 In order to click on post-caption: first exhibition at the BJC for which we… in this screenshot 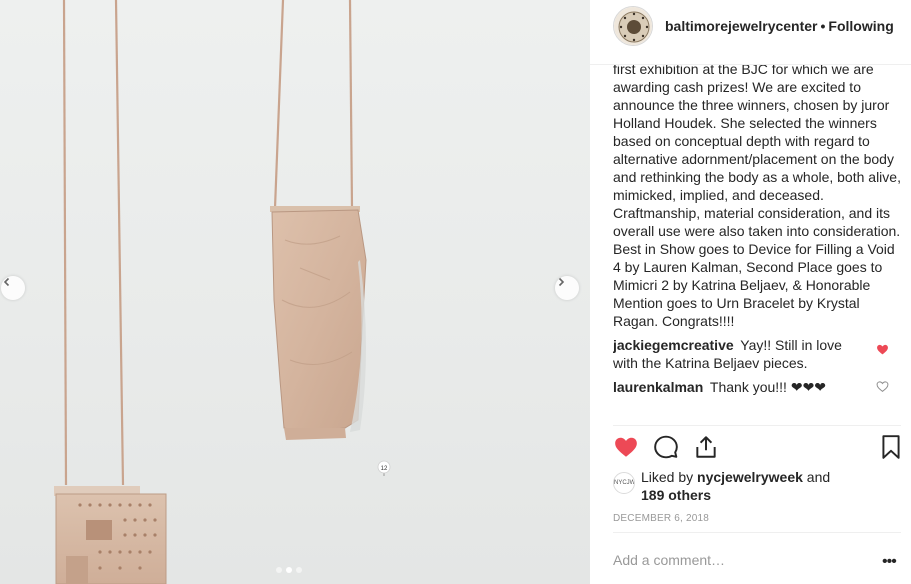, I will do `click(757, 195)`.